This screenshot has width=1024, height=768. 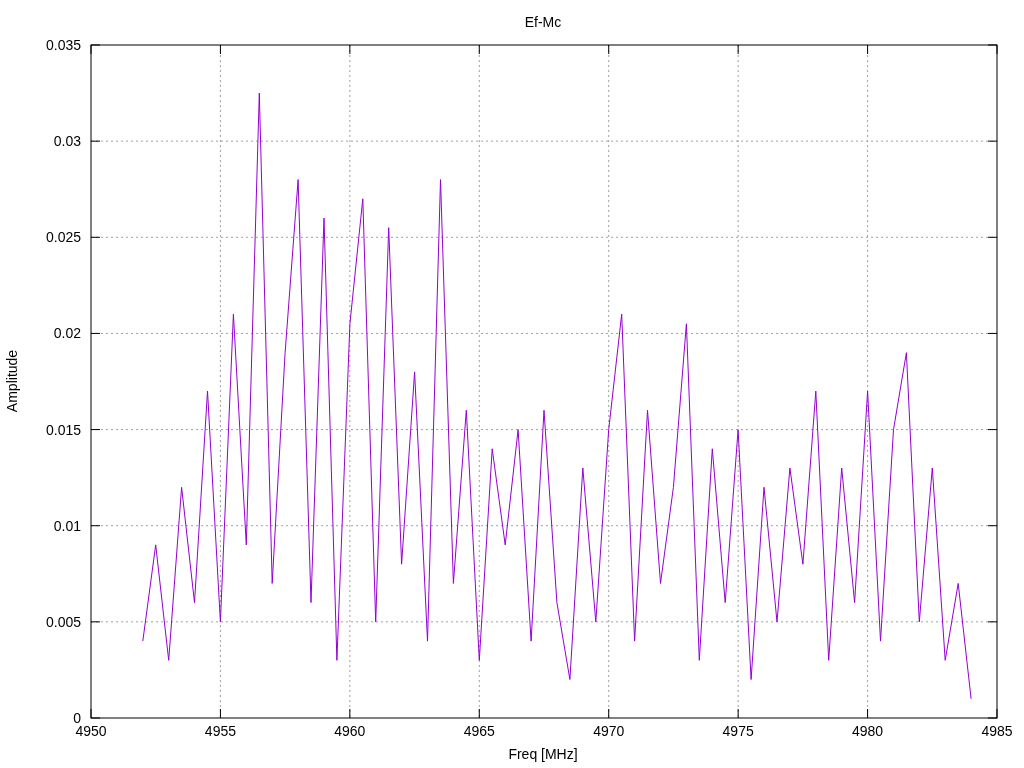 What do you see at coordinates (63, 429) in the screenshot?
I see `axis-tick-label: 0.015` at bounding box center [63, 429].